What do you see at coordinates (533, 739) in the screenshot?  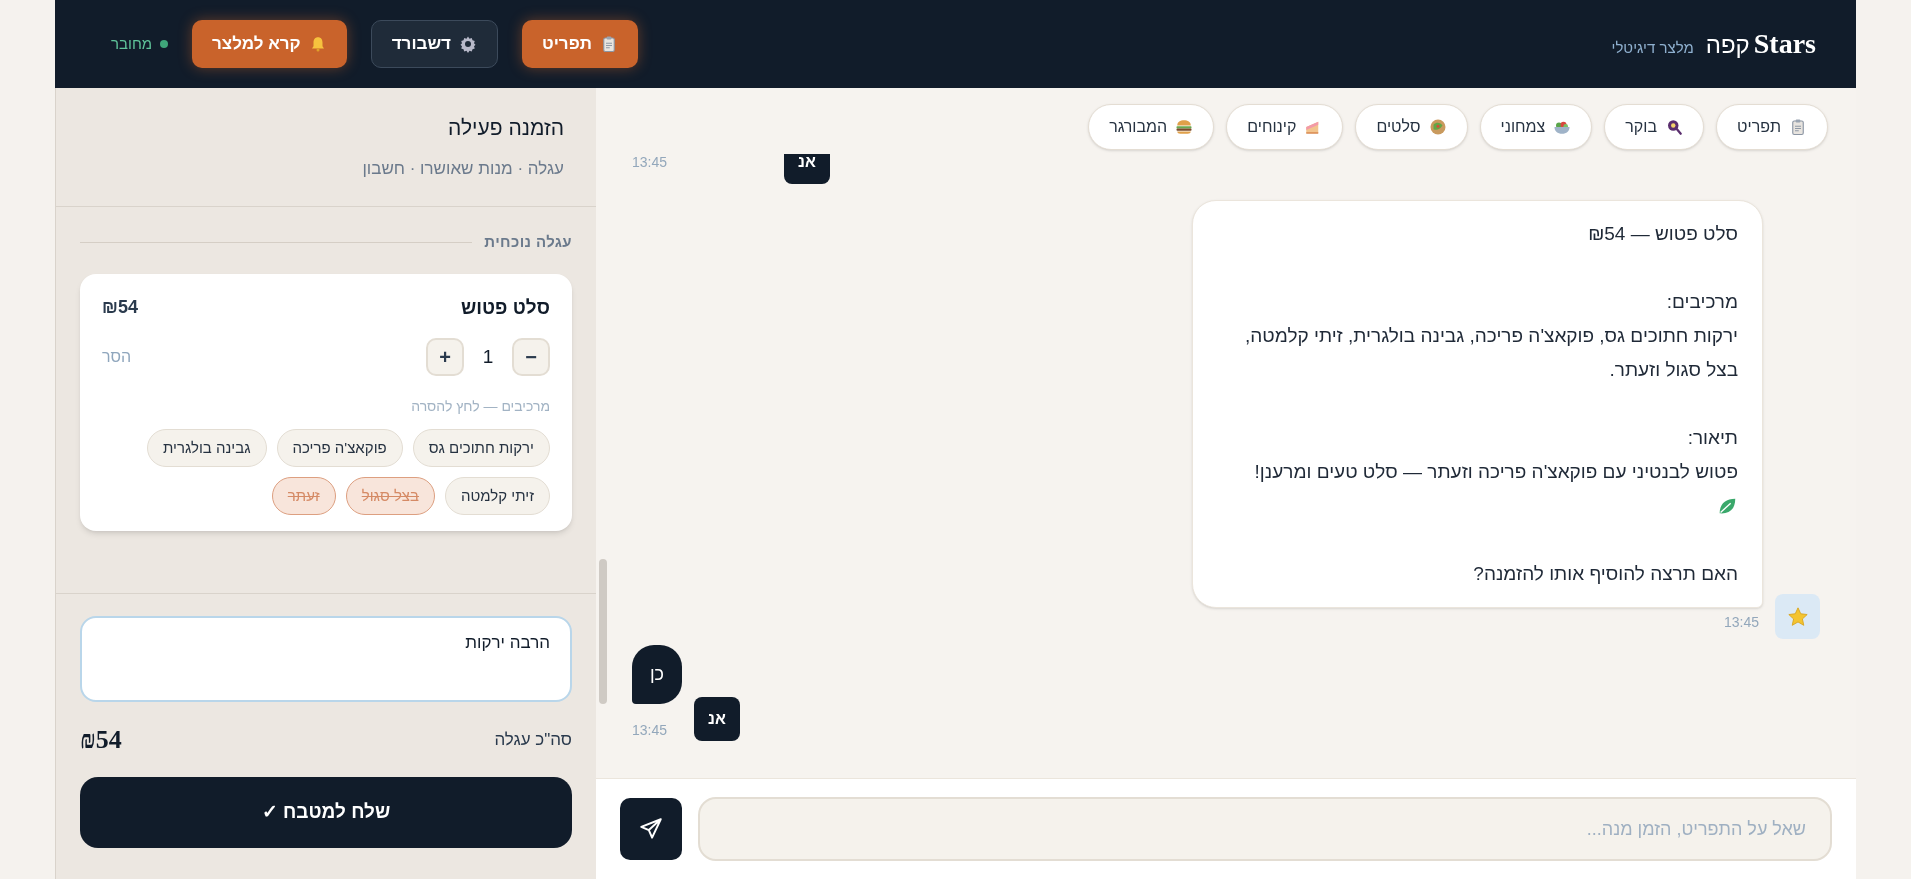 I see `total-label: סה"כ עגלה` at bounding box center [533, 739].